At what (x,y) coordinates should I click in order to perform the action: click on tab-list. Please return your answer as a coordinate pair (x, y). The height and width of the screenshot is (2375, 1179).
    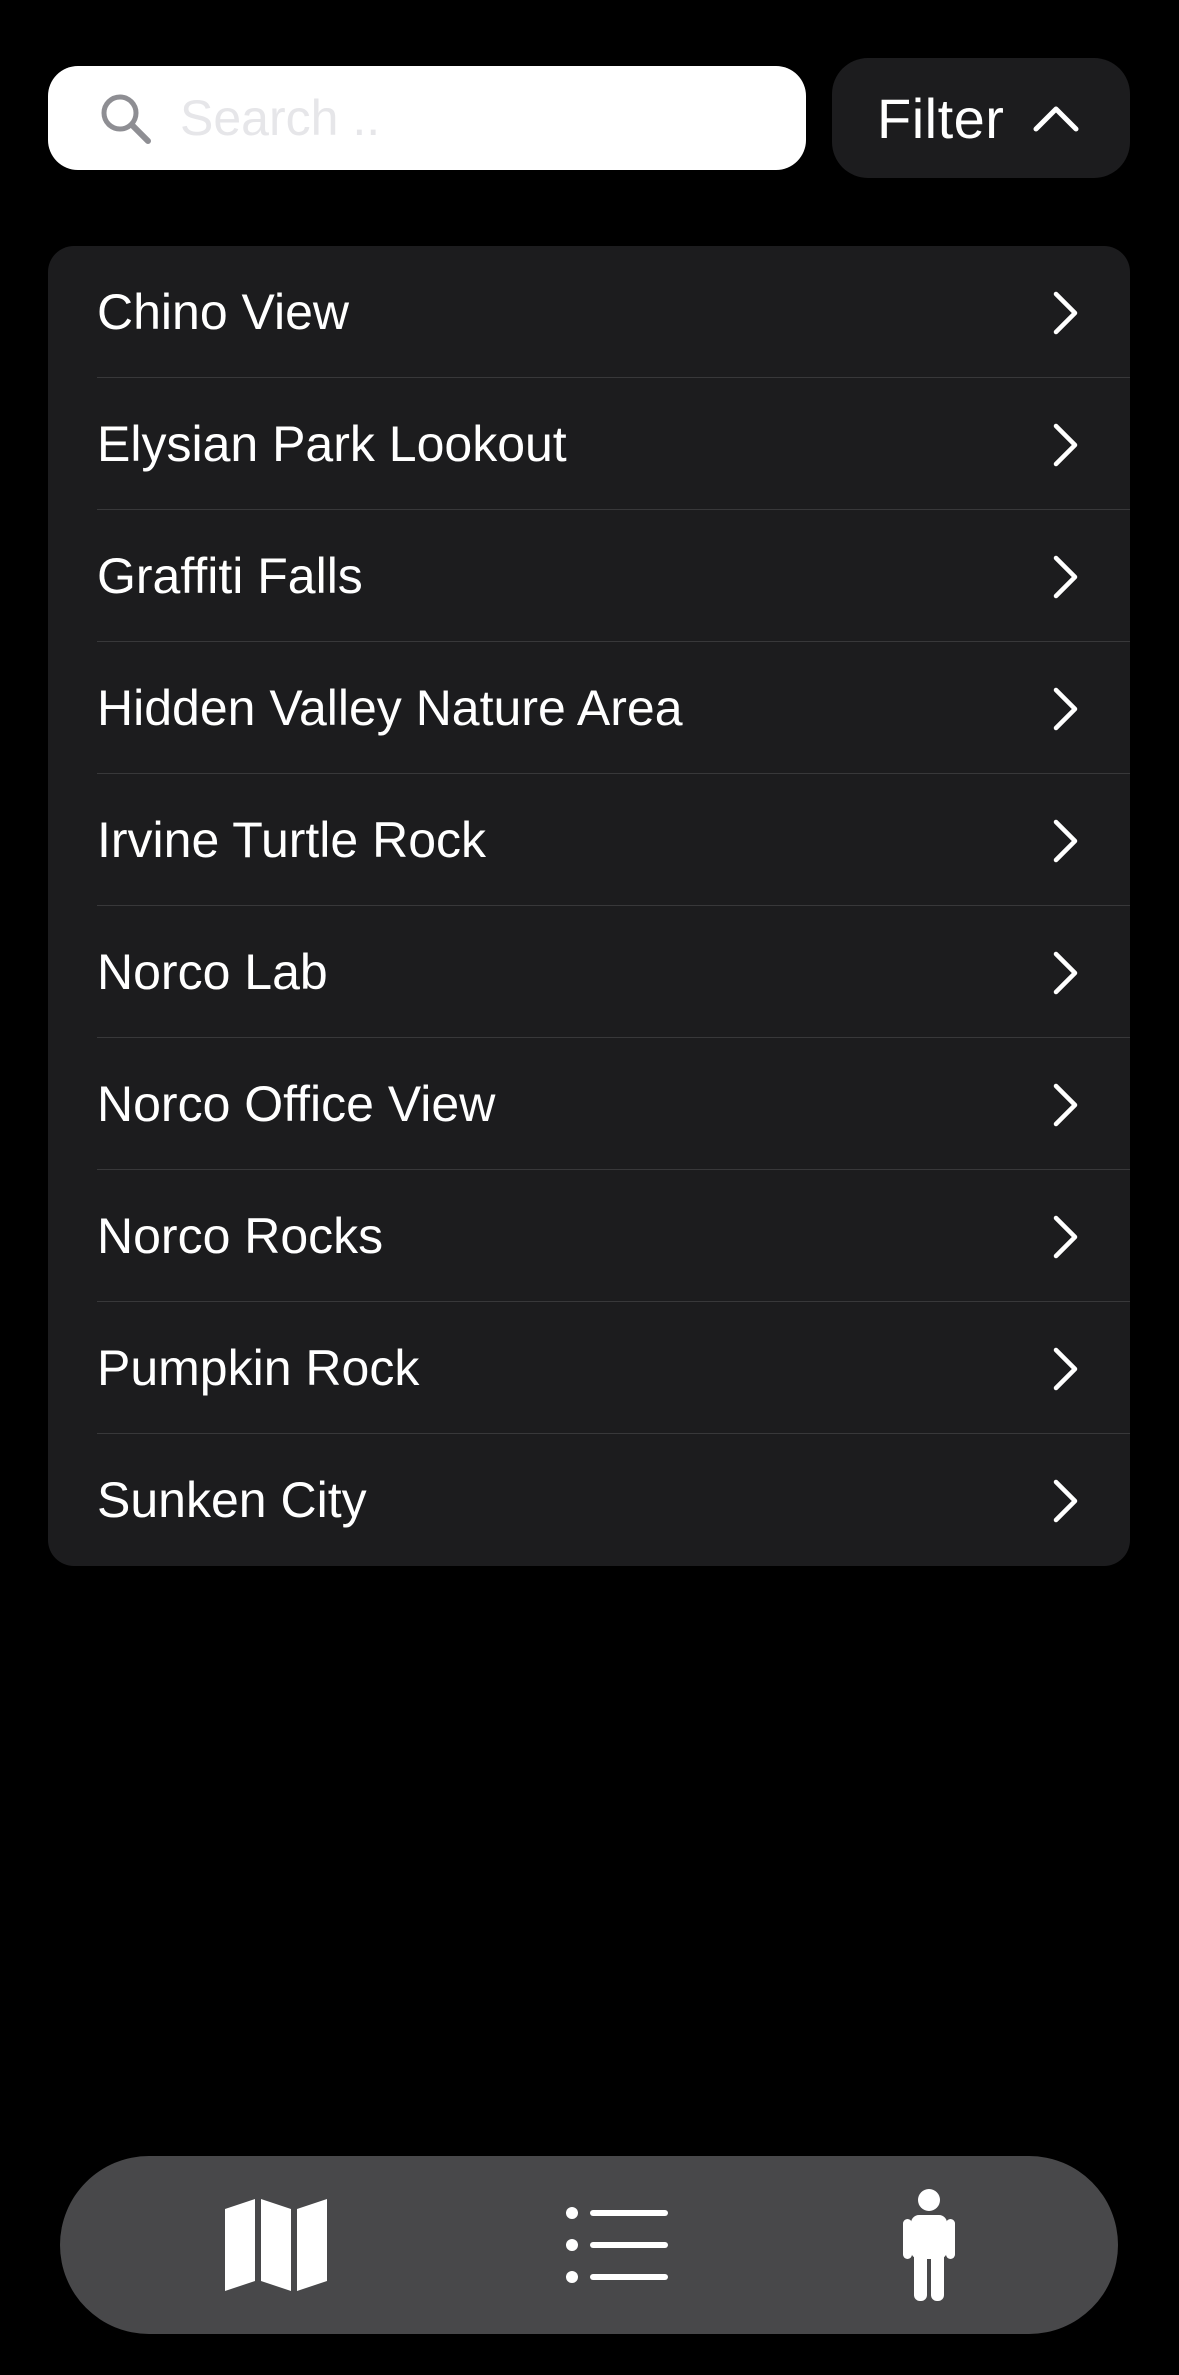
    Looking at the image, I should click on (617, 2245).